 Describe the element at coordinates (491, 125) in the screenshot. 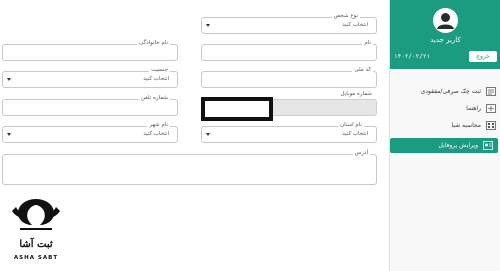

I see `calculator-icon` at that location.